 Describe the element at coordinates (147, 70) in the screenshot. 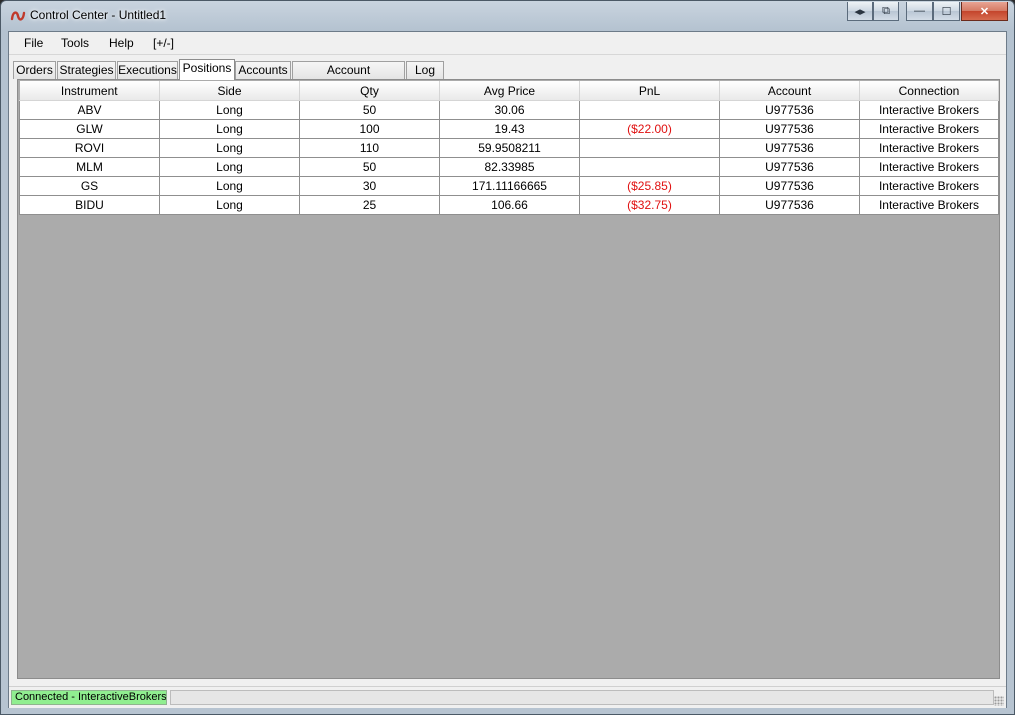

I see `tab-executions: Executions` at that location.